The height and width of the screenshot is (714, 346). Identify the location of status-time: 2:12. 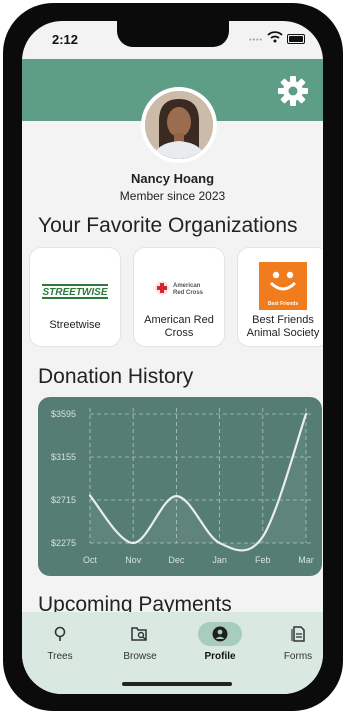
(65, 39).